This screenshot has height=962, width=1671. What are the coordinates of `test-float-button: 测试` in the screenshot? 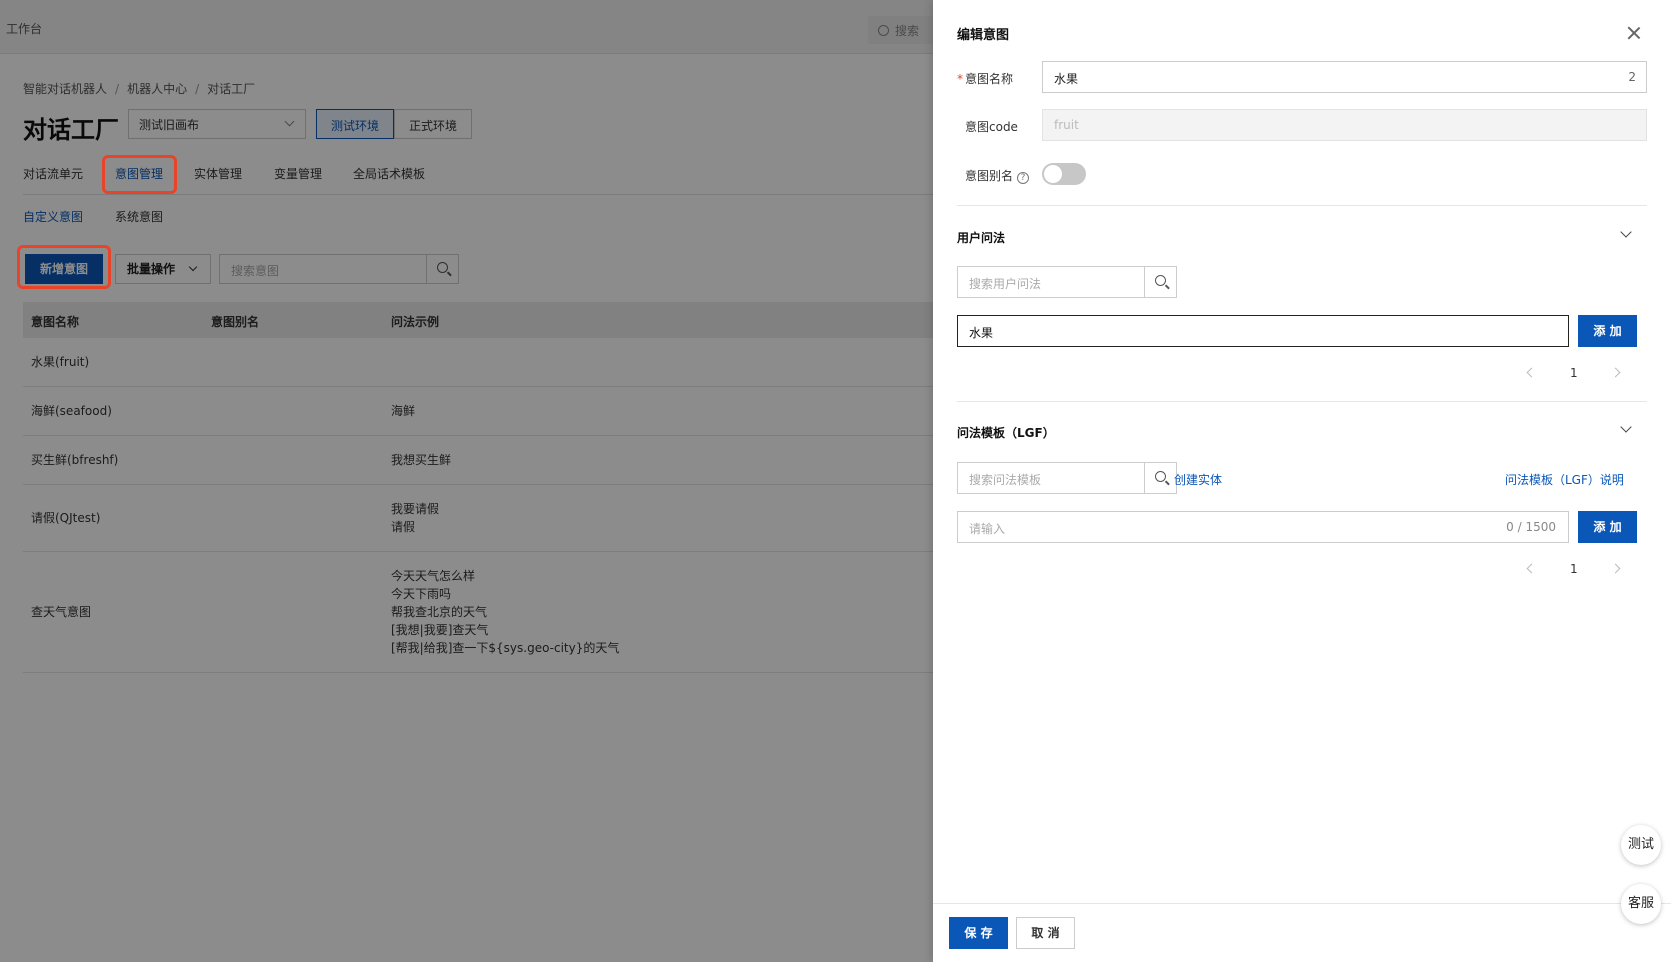 It's located at (1641, 845).